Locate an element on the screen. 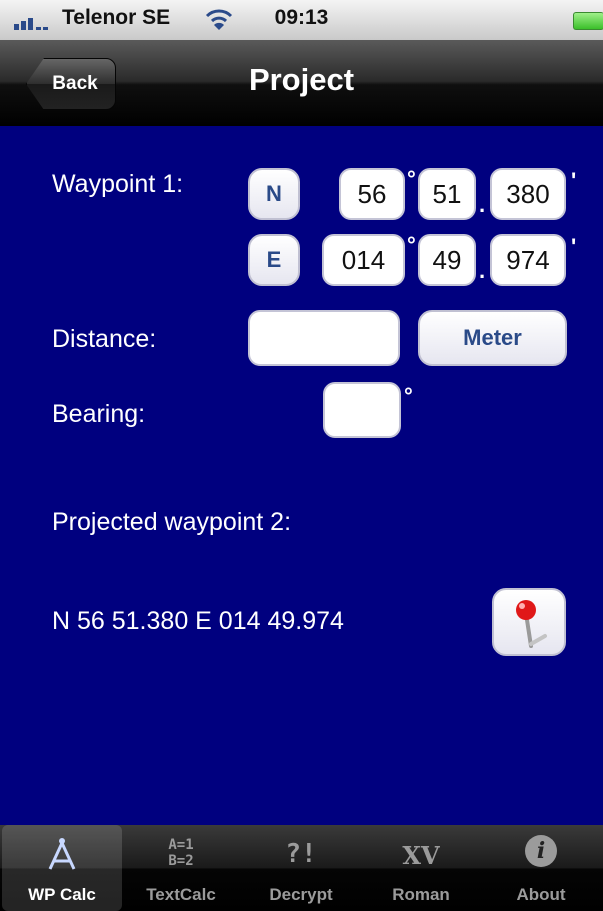 Image resolution: width=603 pixels, height=911 pixels. tab-label: WP Calc is located at coordinates (62, 894).